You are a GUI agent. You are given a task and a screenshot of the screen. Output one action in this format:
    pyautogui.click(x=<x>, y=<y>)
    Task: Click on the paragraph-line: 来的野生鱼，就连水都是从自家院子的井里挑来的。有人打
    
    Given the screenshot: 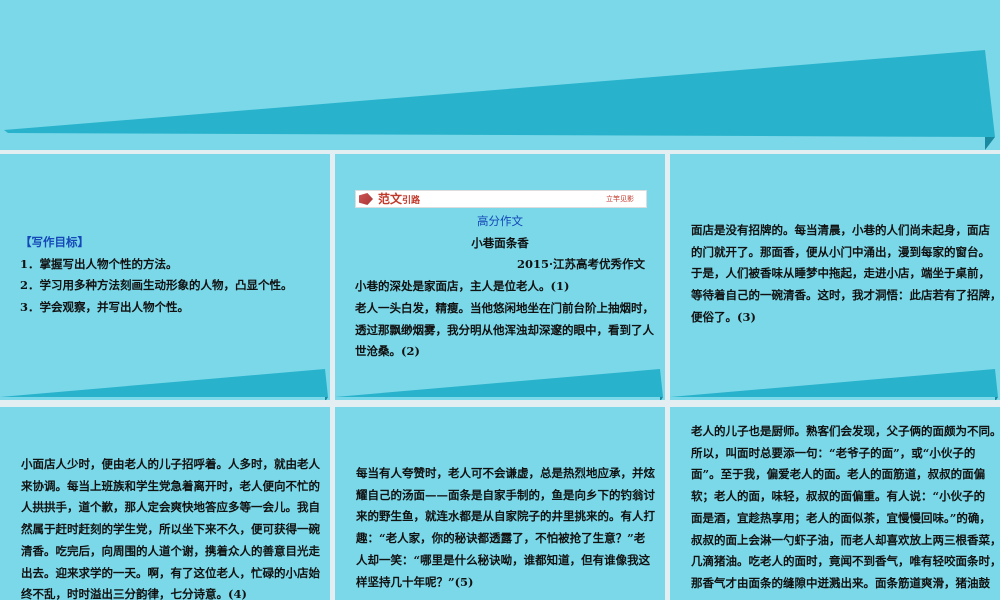 What is the action you would take?
    pyautogui.click(x=505, y=516)
    